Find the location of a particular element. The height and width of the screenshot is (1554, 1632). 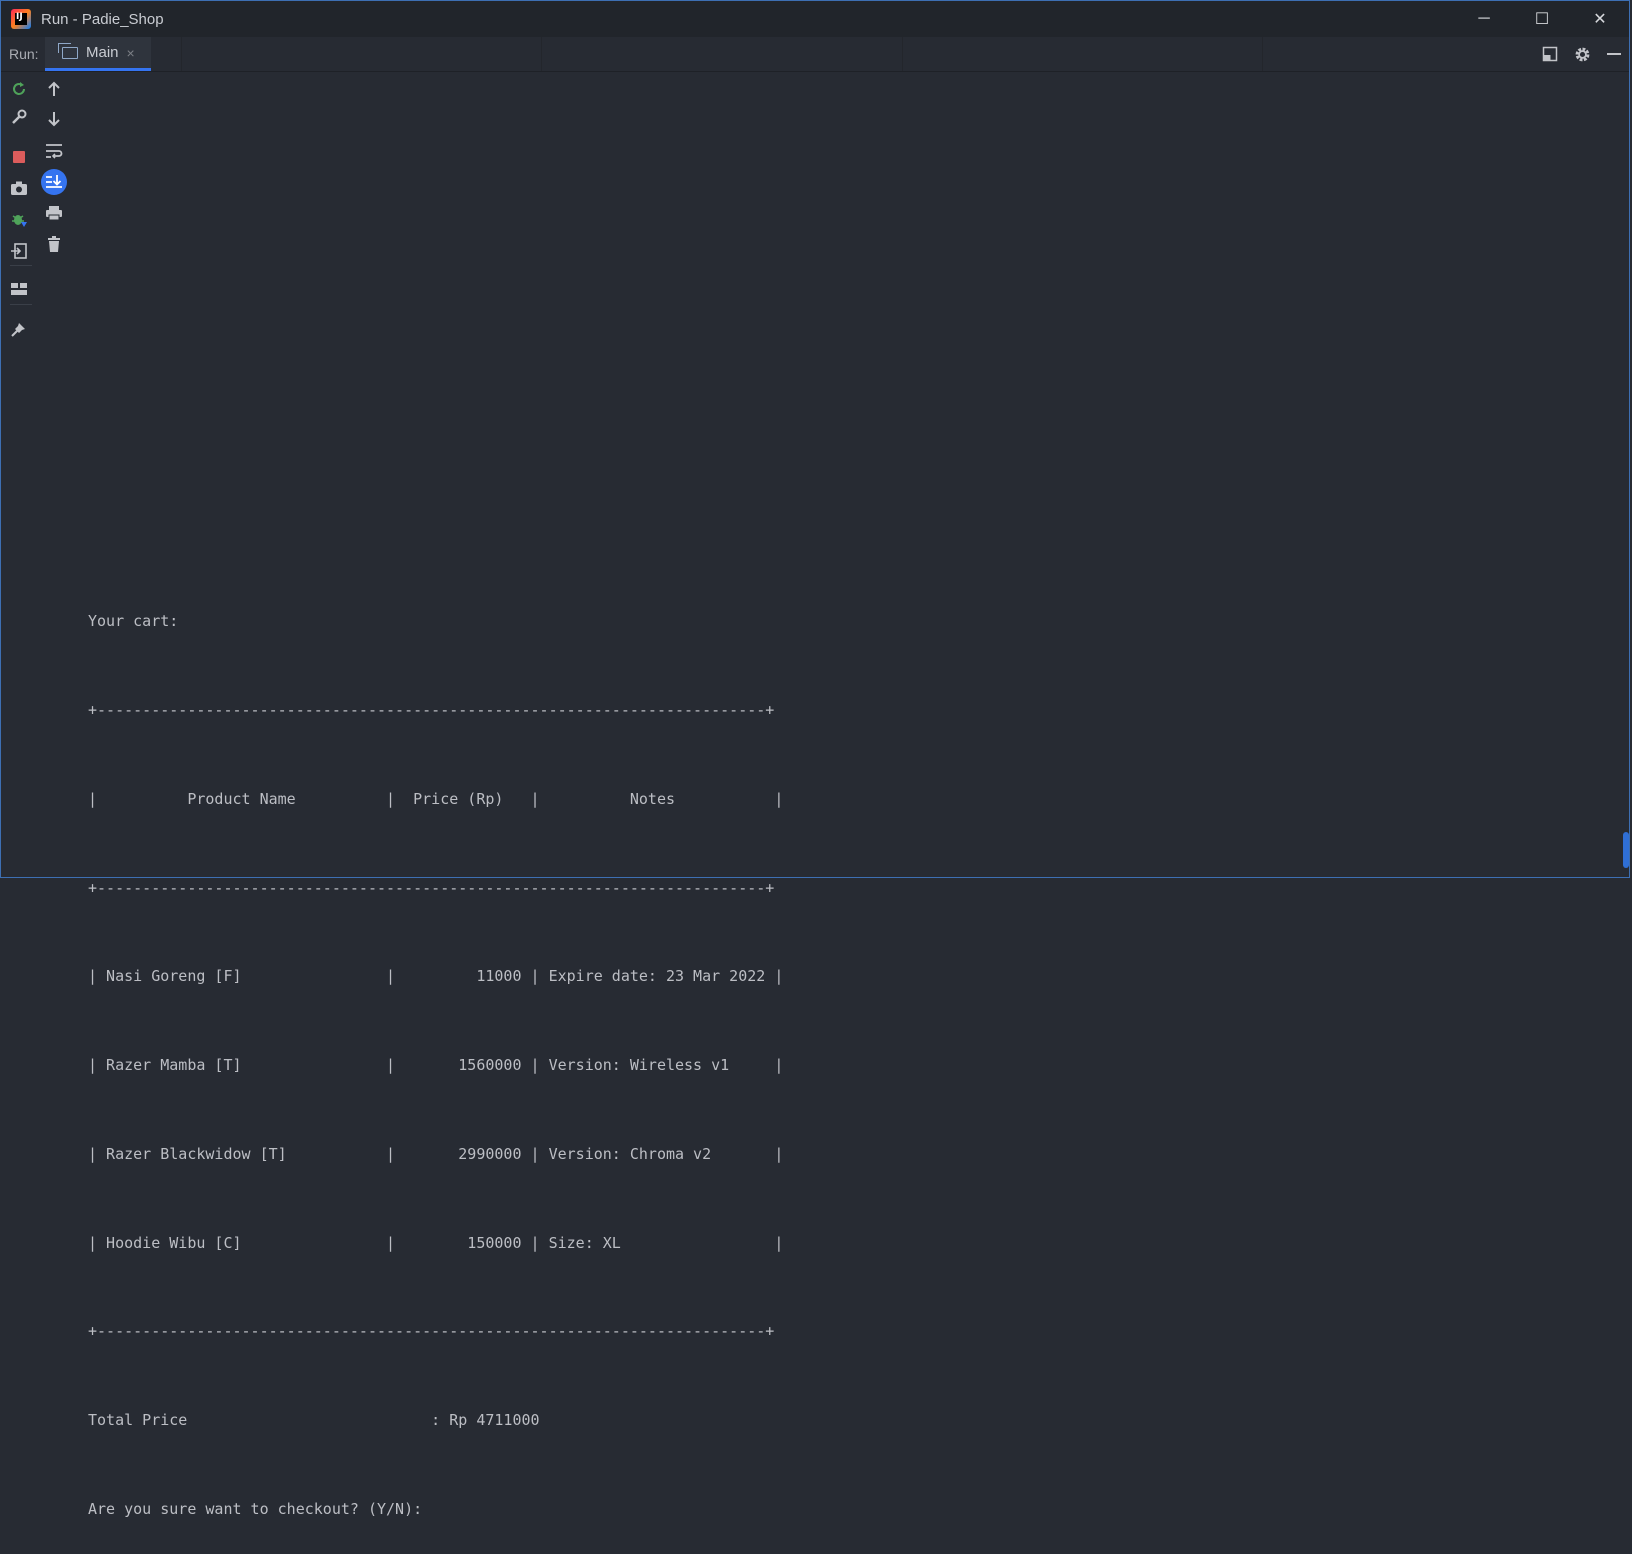

up-arrow-icon is located at coordinates (54, 89).